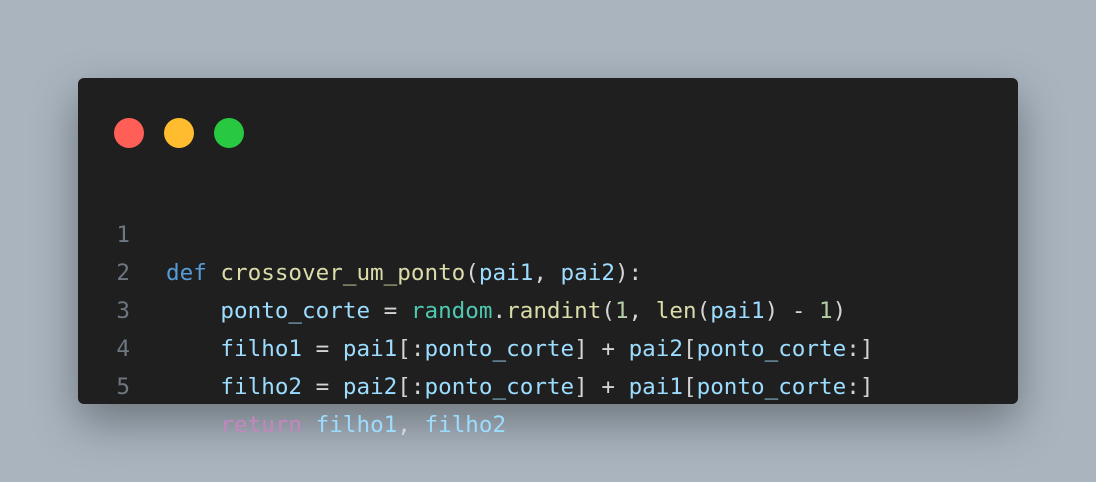 This screenshot has width=1096, height=482. I want to click on code-text: return filho1, filho2, so click(336, 425).